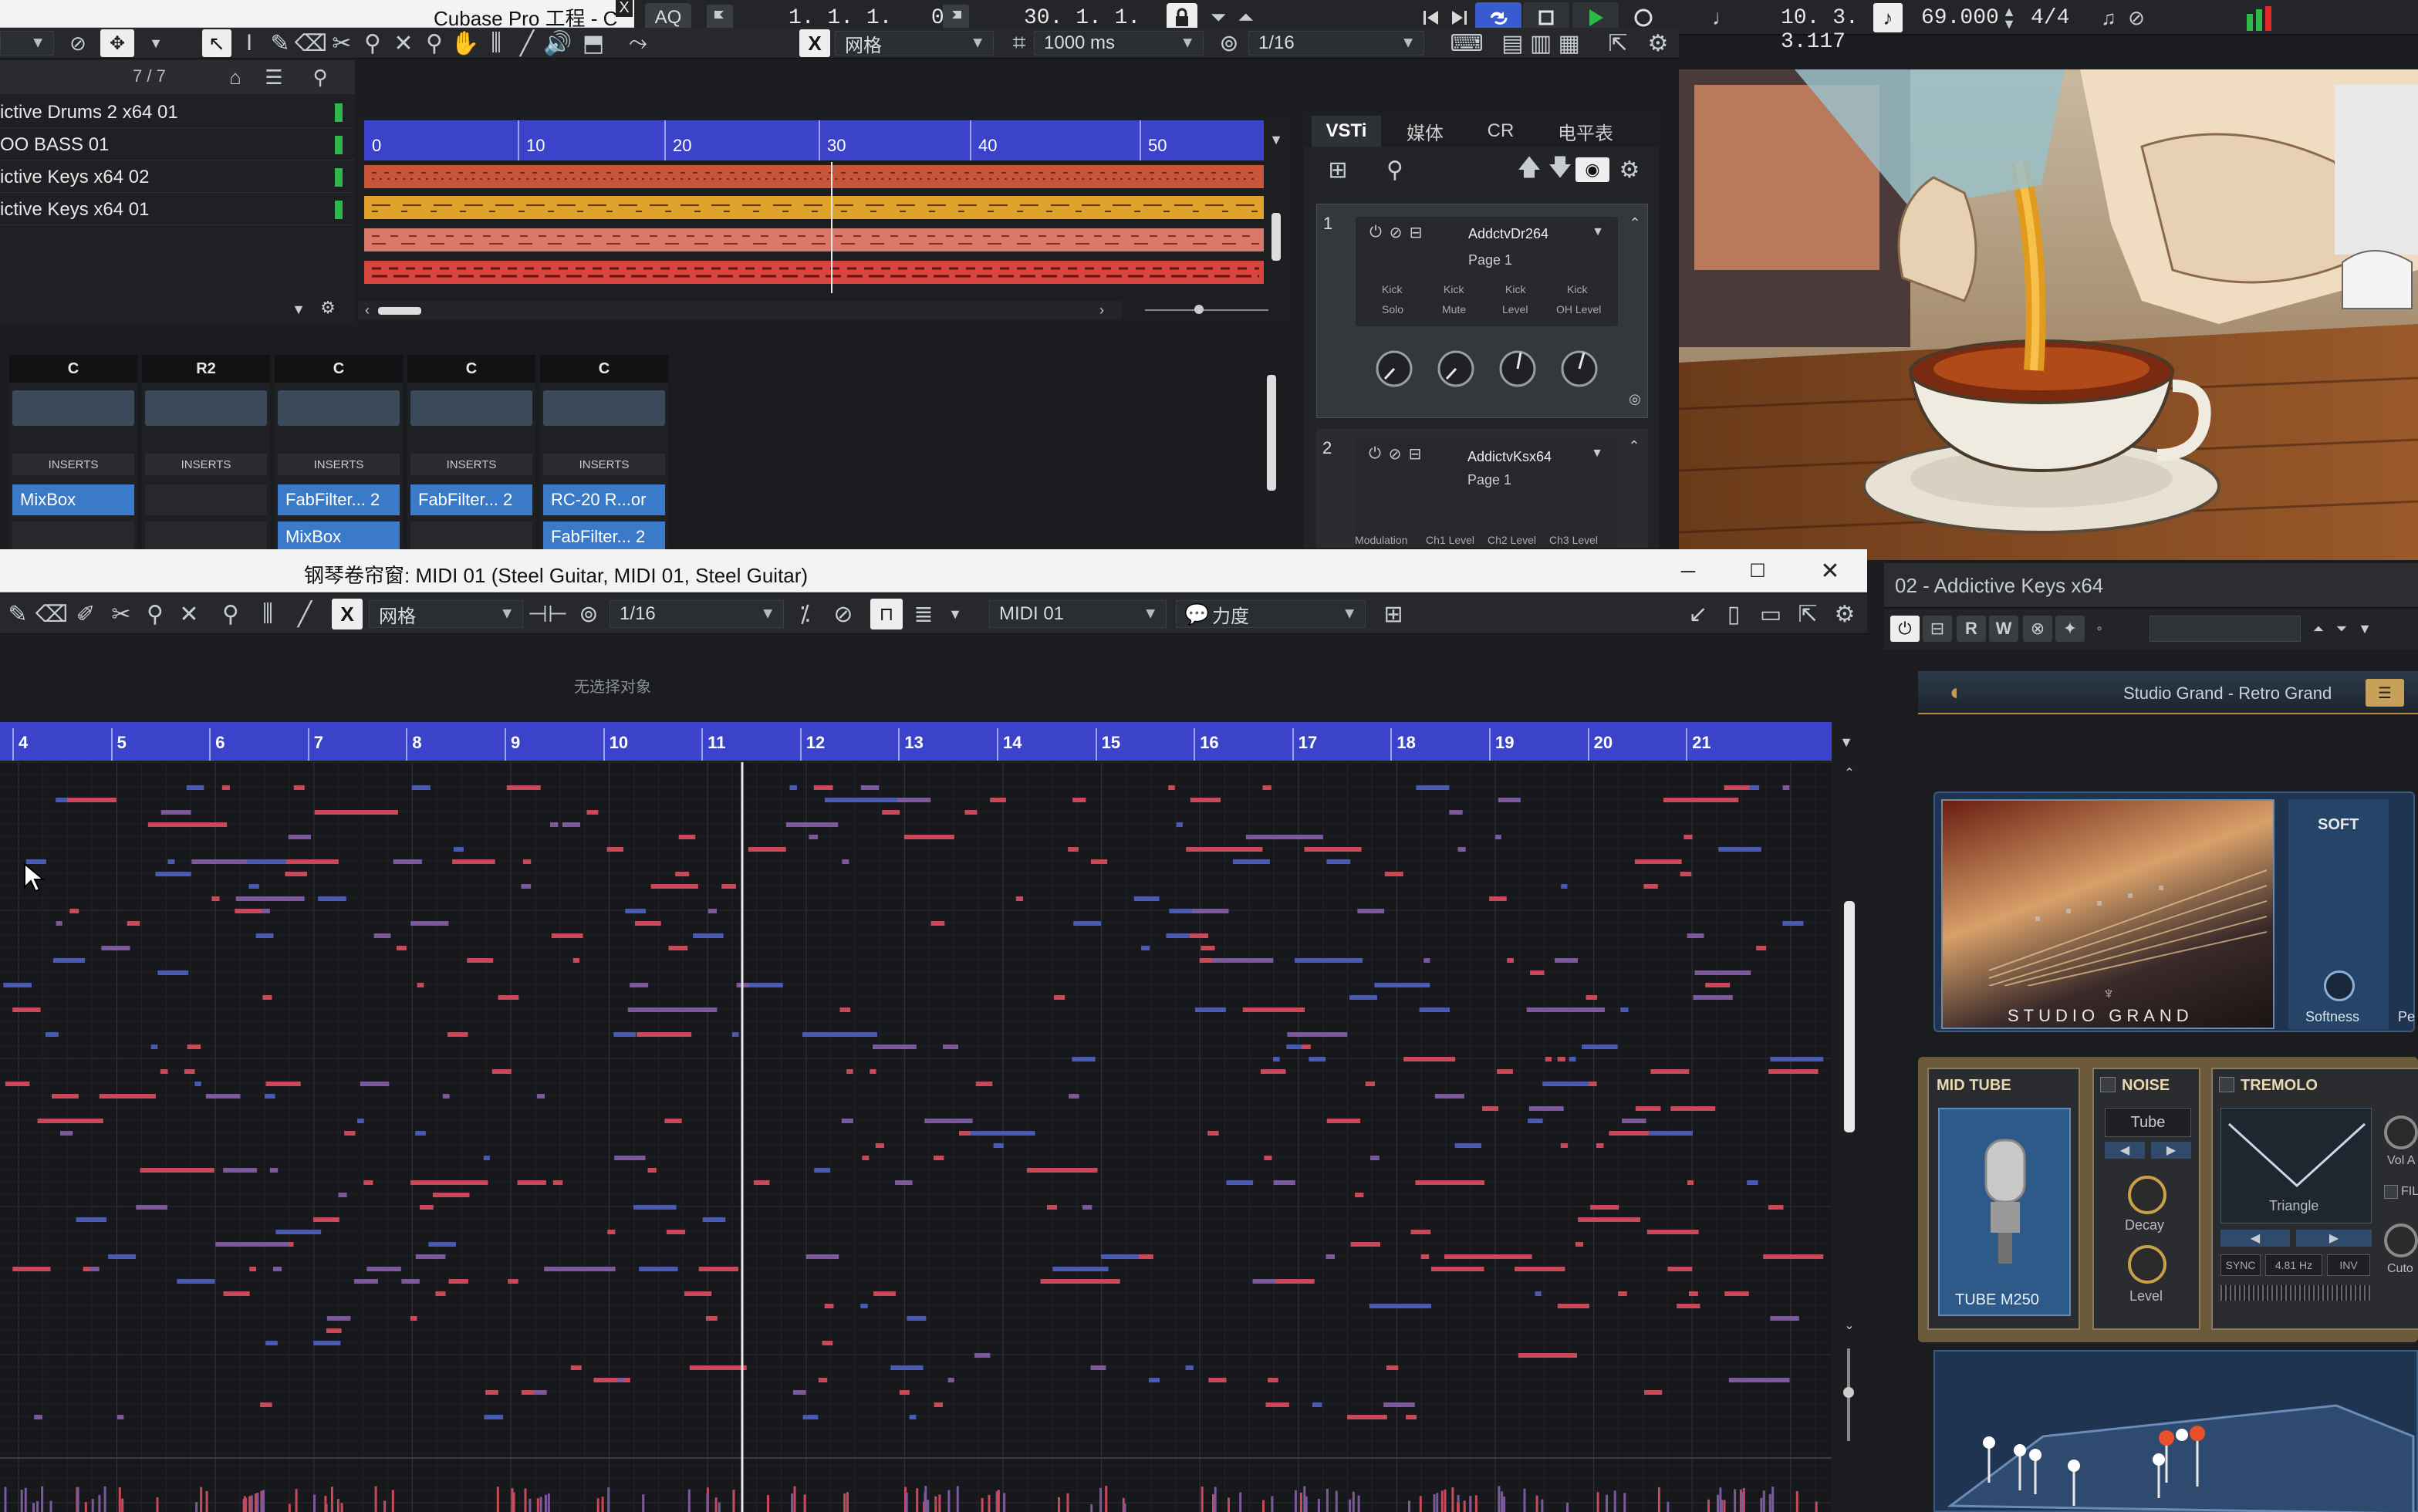  Describe the element at coordinates (805, 614) in the screenshot. I see `pr-length-icon: ⁒` at that location.